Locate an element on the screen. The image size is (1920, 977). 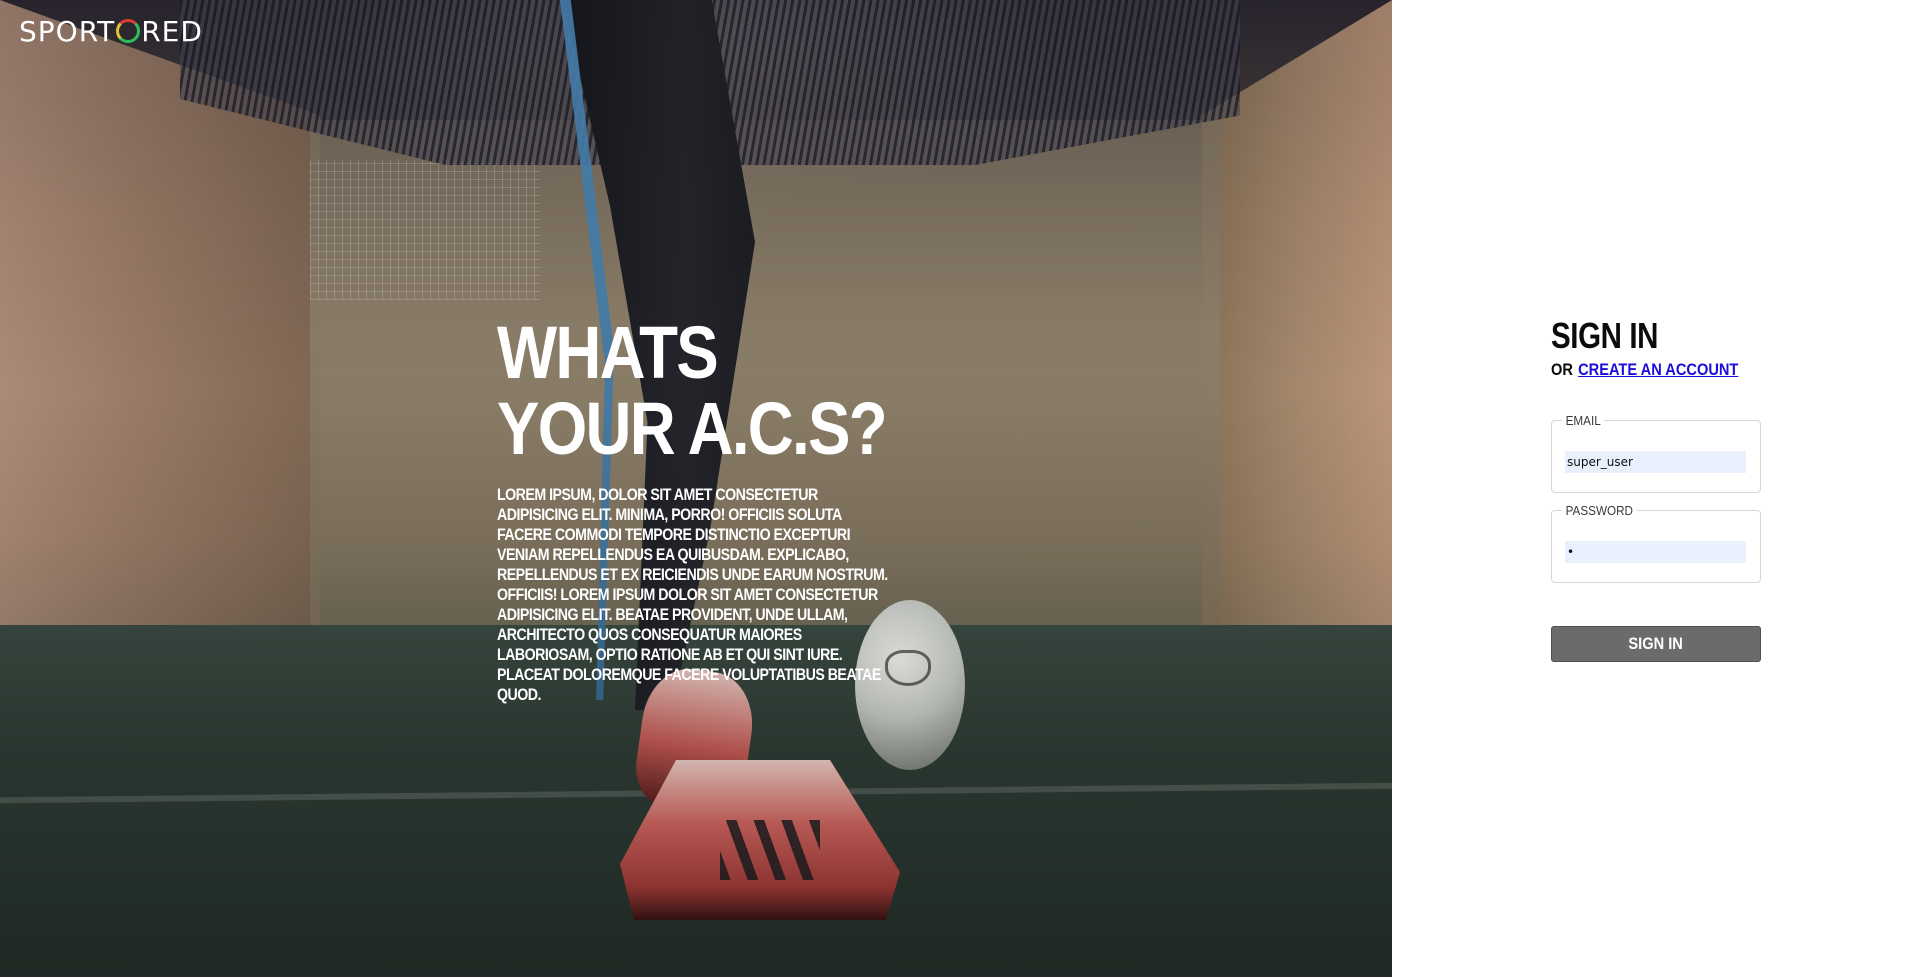
logo-ring-icon is located at coordinates (128, 31).